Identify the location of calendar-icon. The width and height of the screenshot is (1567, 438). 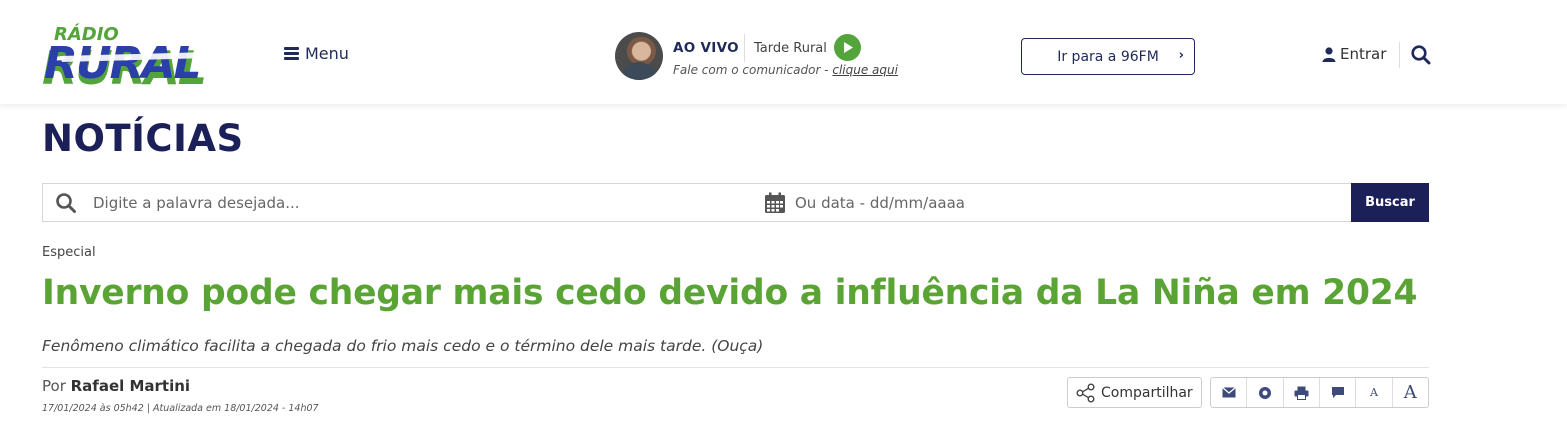
(775, 203).